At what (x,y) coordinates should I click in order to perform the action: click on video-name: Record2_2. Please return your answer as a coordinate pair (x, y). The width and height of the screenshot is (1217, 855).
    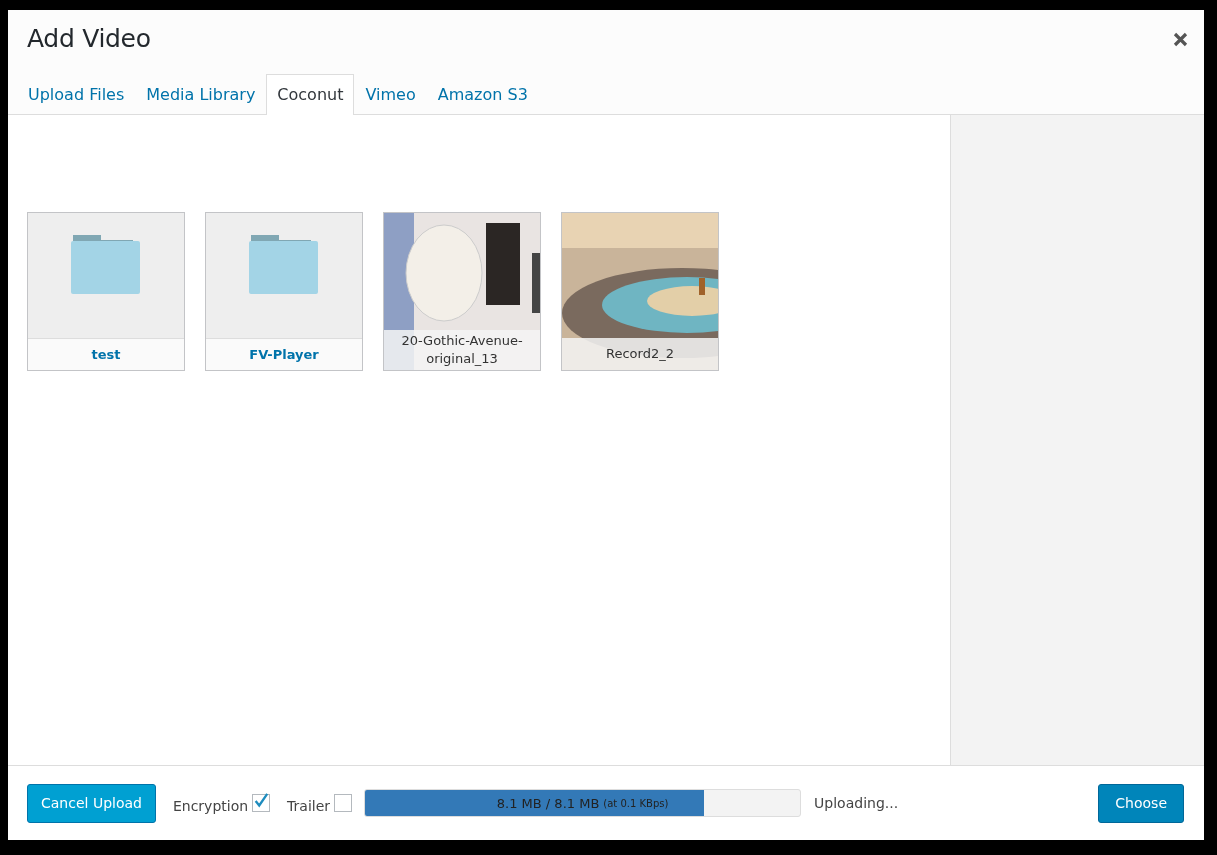
    Looking at the image, I should click on (640, 354).